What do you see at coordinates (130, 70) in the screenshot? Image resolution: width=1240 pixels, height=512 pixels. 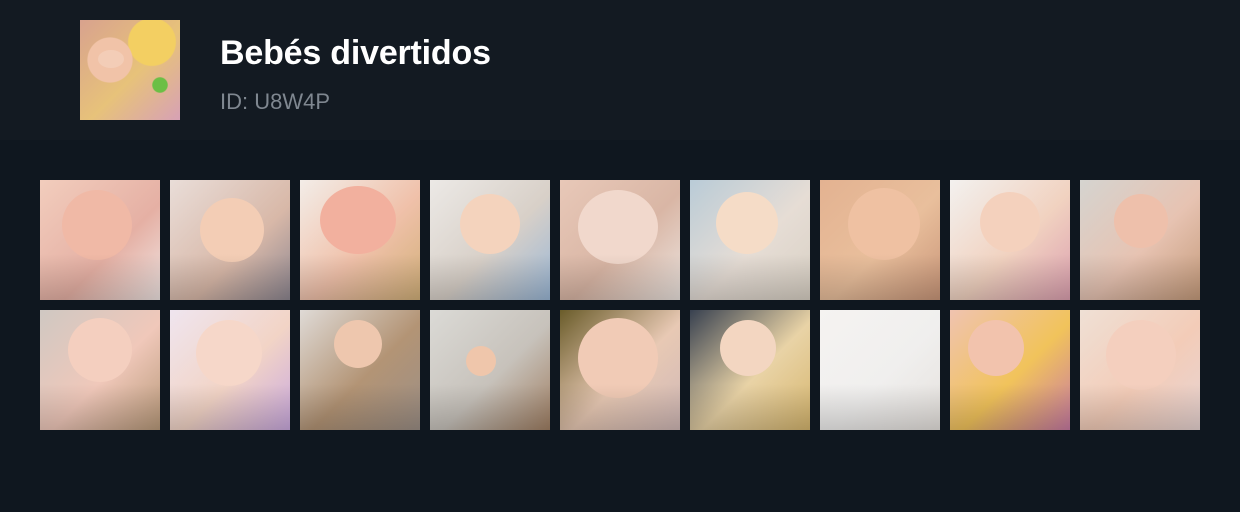 I see `profile-avatar` at bounding box center [130, 70].